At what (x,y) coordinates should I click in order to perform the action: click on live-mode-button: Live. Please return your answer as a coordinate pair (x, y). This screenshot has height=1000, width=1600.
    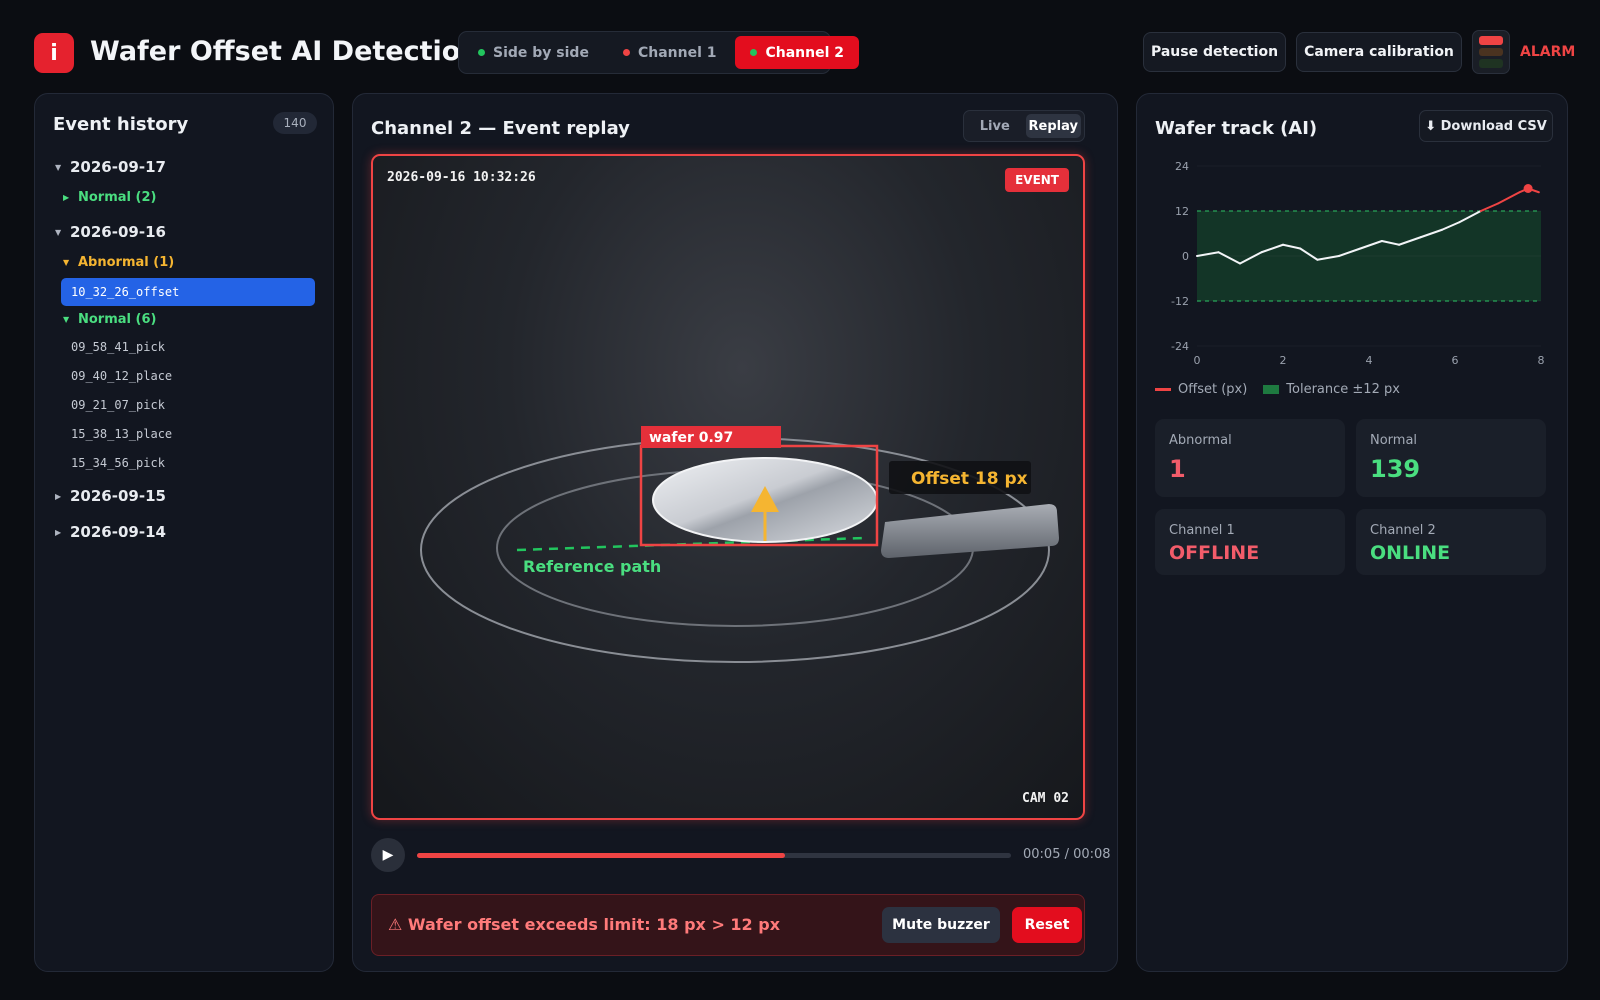
    Looking at the image, I should click on (995, 126).